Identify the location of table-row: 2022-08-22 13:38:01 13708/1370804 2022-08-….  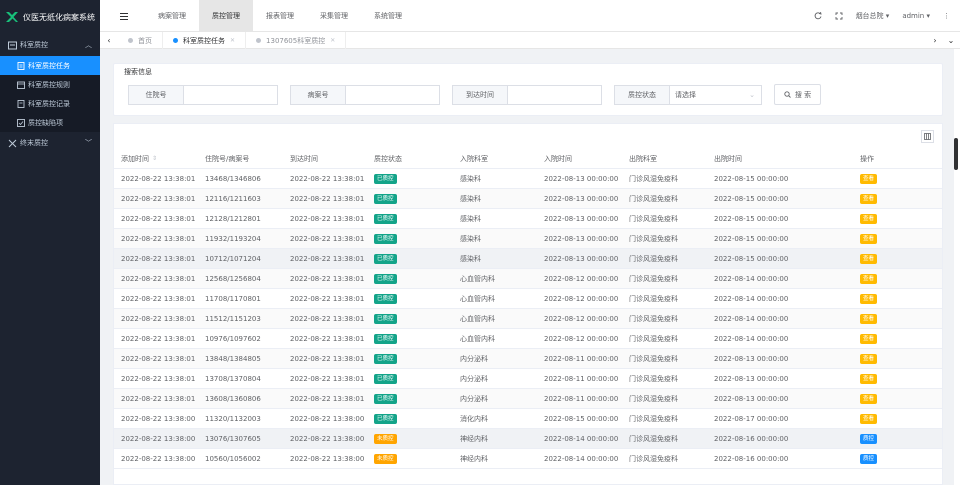
(528, 379).